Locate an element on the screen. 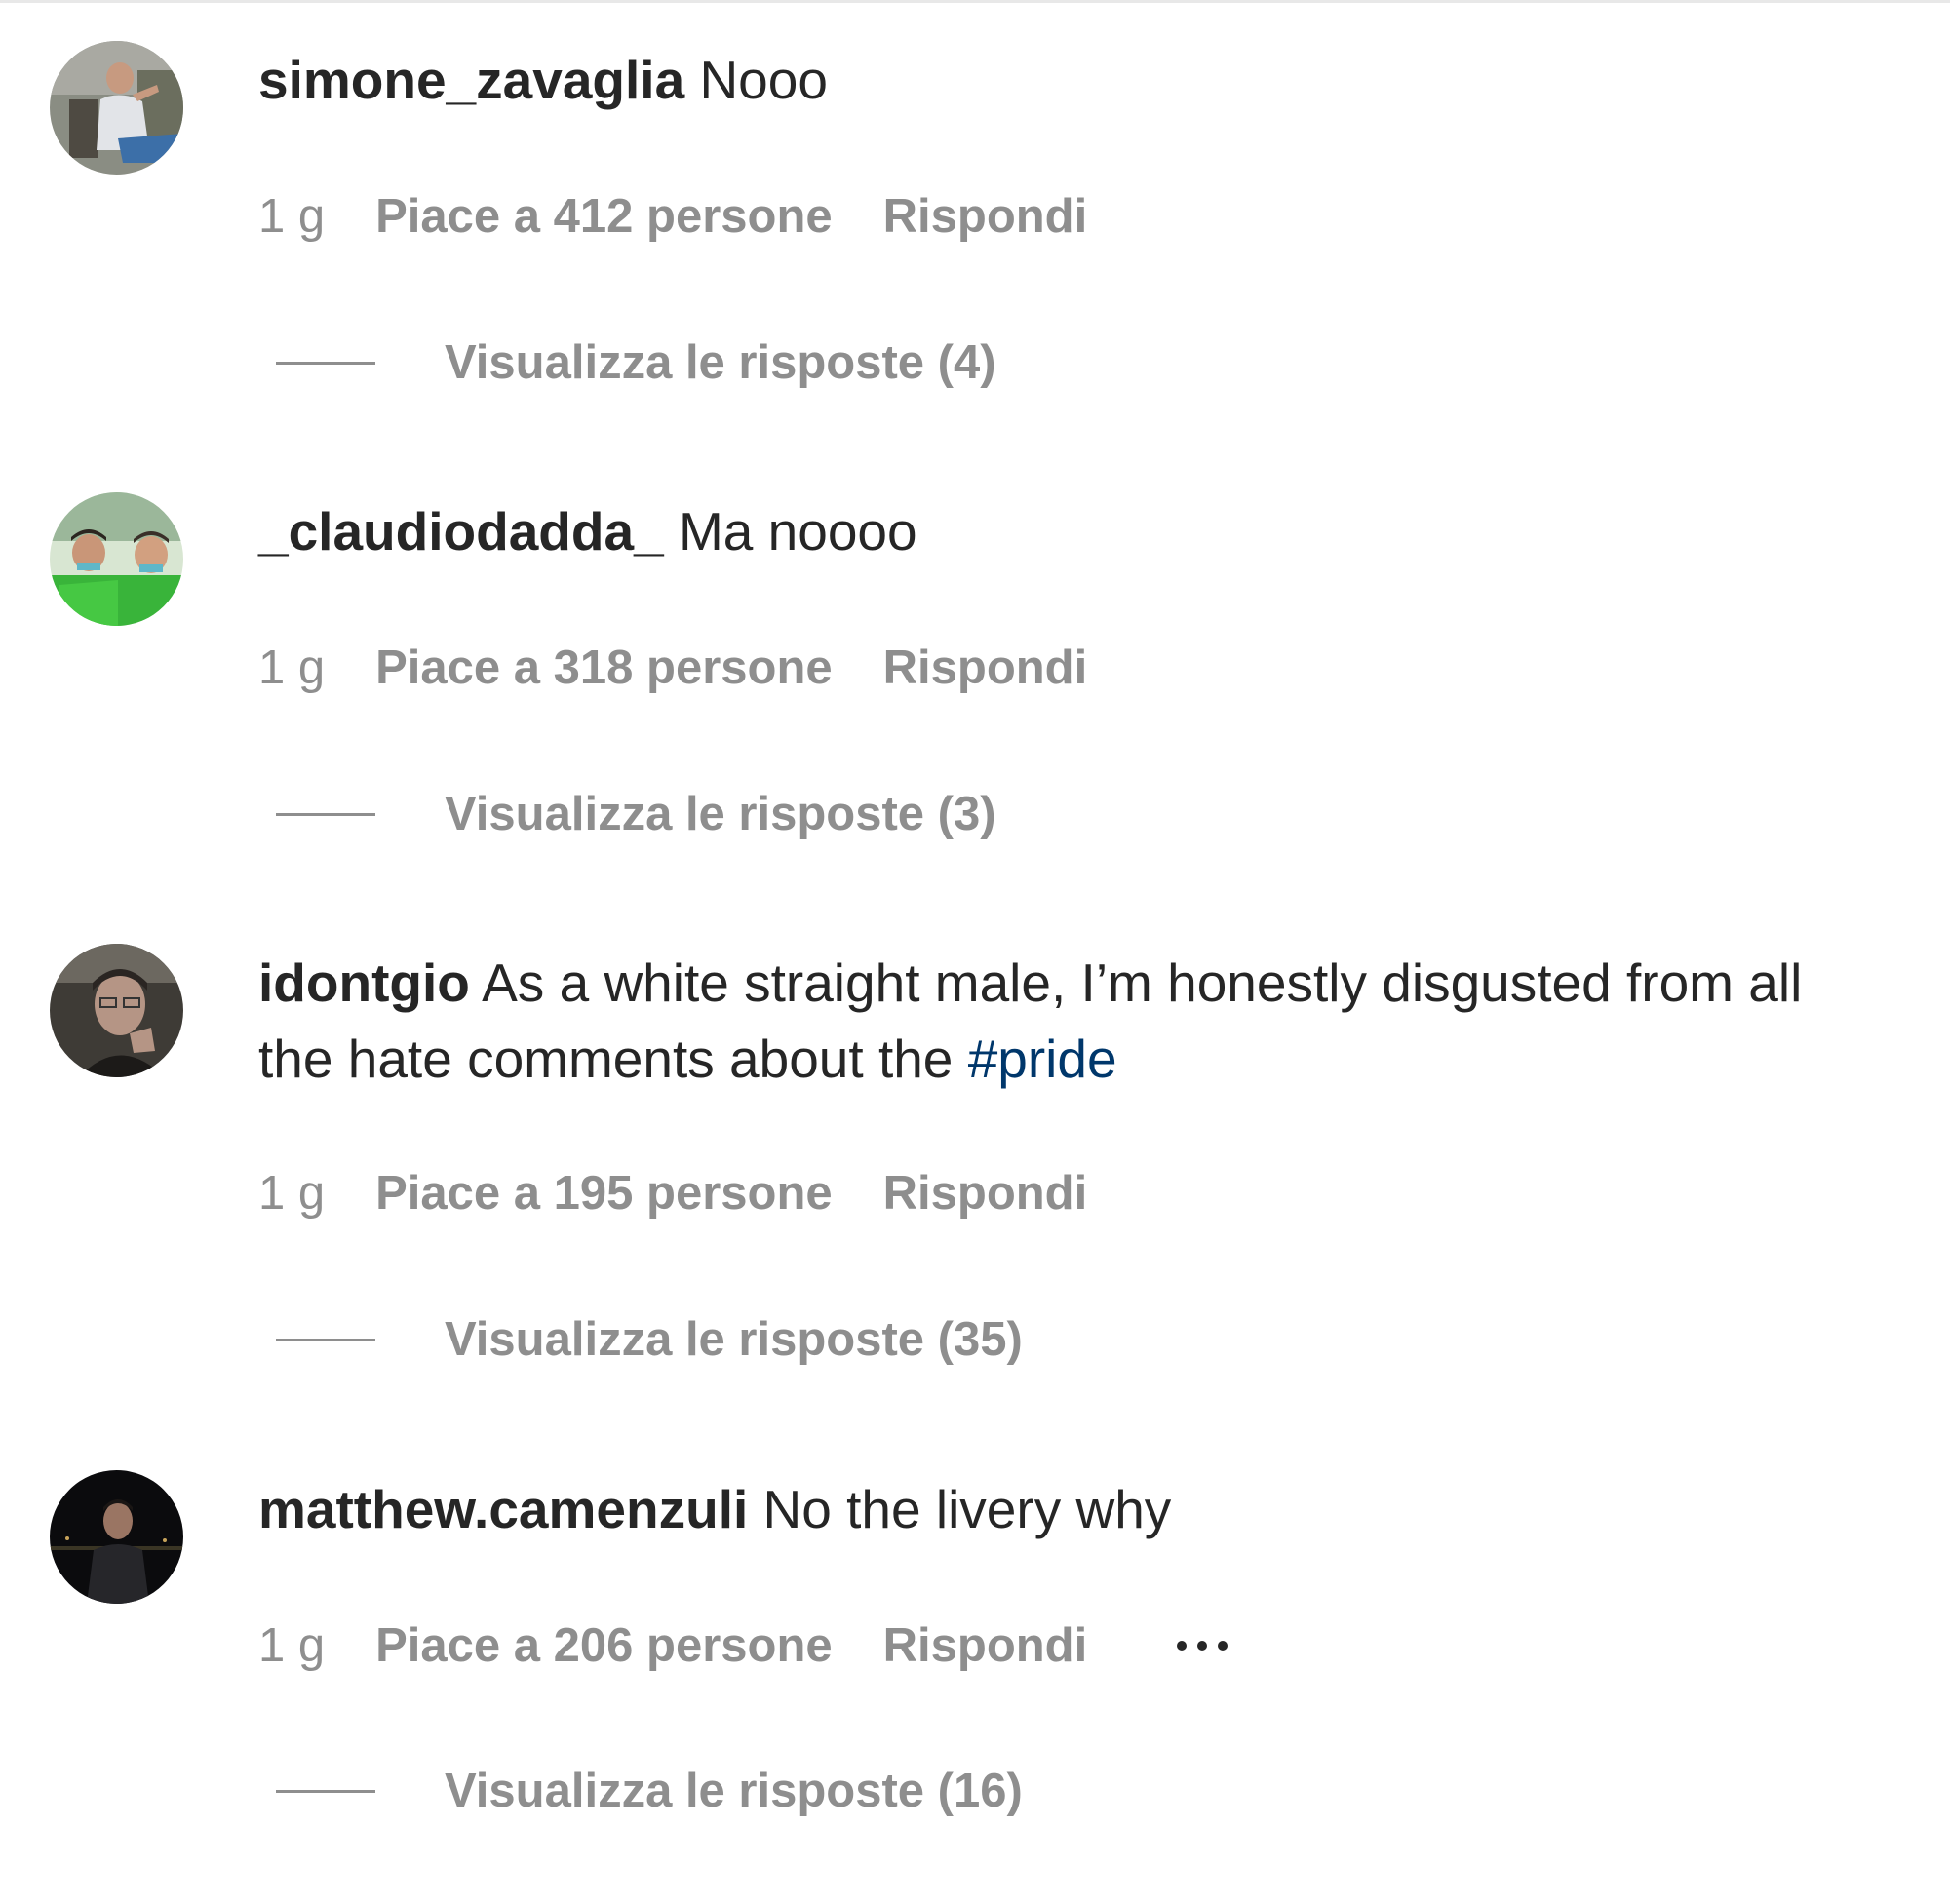 This screenshot has width=1950, height=1904. comment-meta: 1 g Piace a 195 persone Rispondi is located at coordinates (672, 1193).